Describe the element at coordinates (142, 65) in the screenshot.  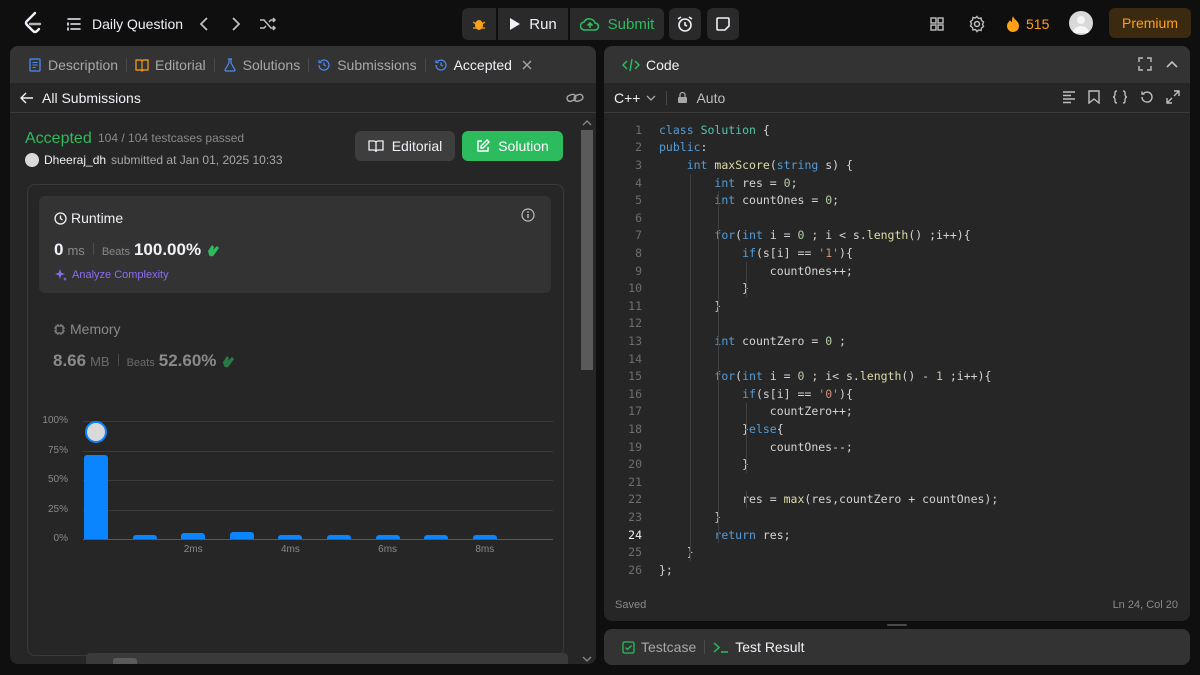
I see `book-icon` at that location.